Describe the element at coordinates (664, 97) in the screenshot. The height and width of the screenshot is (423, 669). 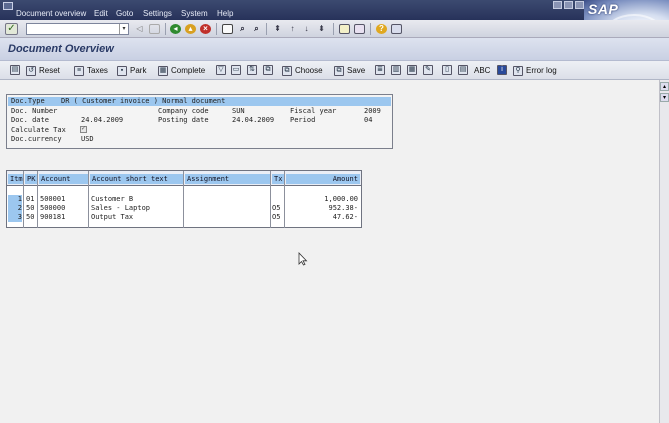
I see `scroll-down-icon: ▾` at that location.